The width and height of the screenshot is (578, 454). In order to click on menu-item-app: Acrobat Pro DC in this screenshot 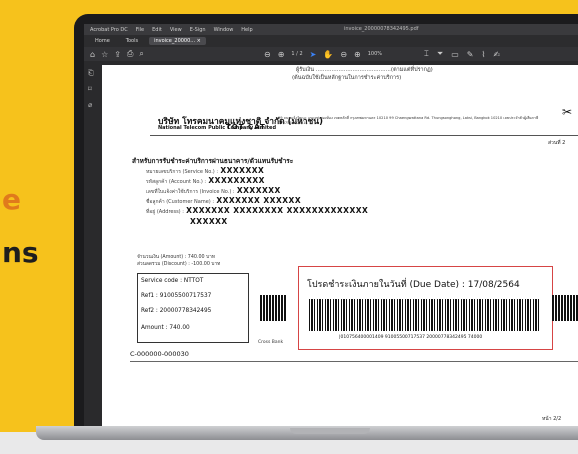, I will do `click(109, 30)`.